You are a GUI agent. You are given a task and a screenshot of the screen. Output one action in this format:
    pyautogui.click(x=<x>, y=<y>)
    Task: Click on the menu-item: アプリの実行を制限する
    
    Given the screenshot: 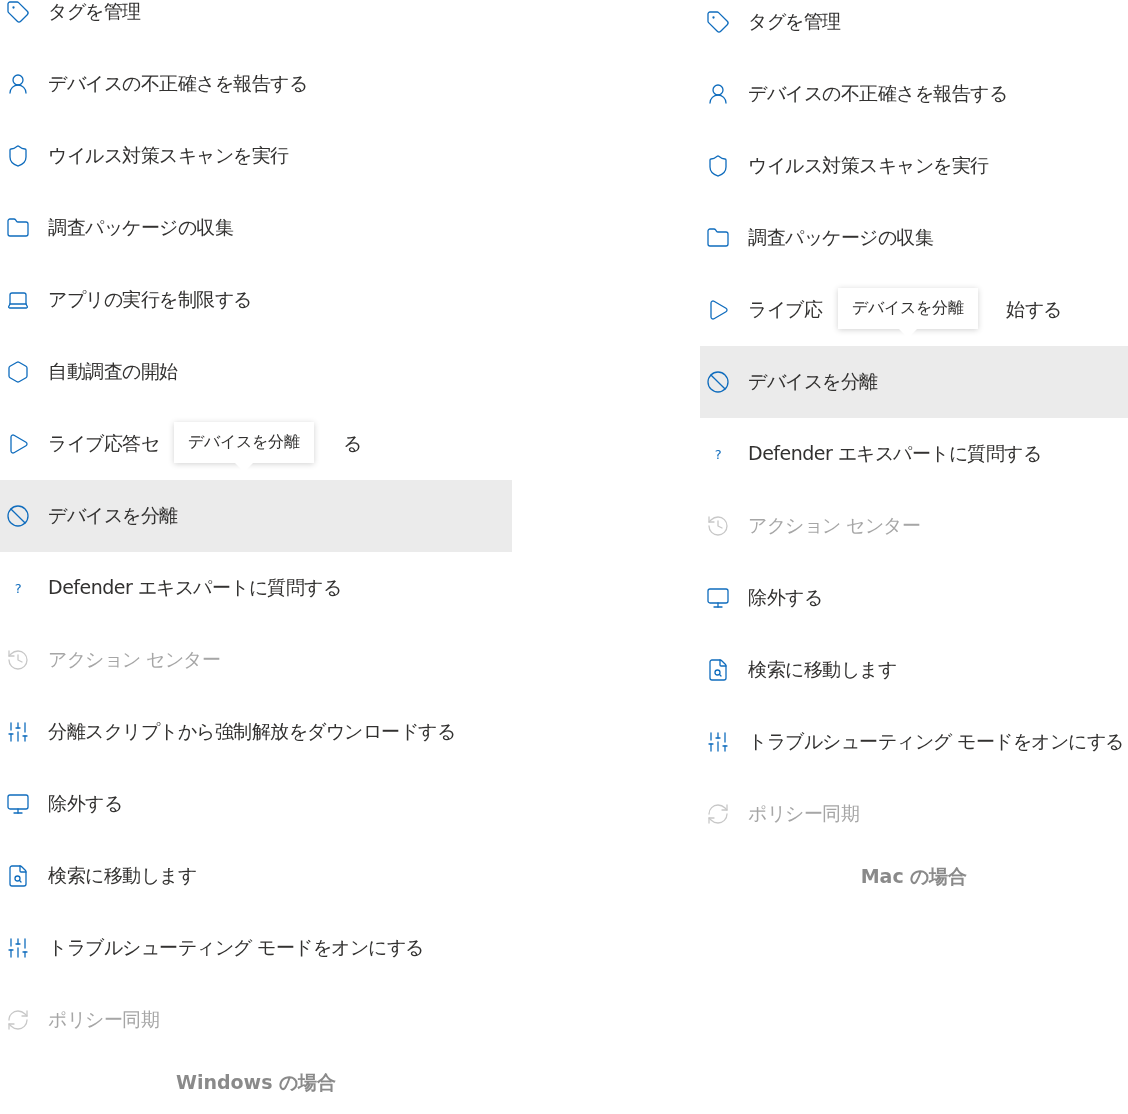 What is the action you would take?
    pyautogui.click(x=256, y=300)
    